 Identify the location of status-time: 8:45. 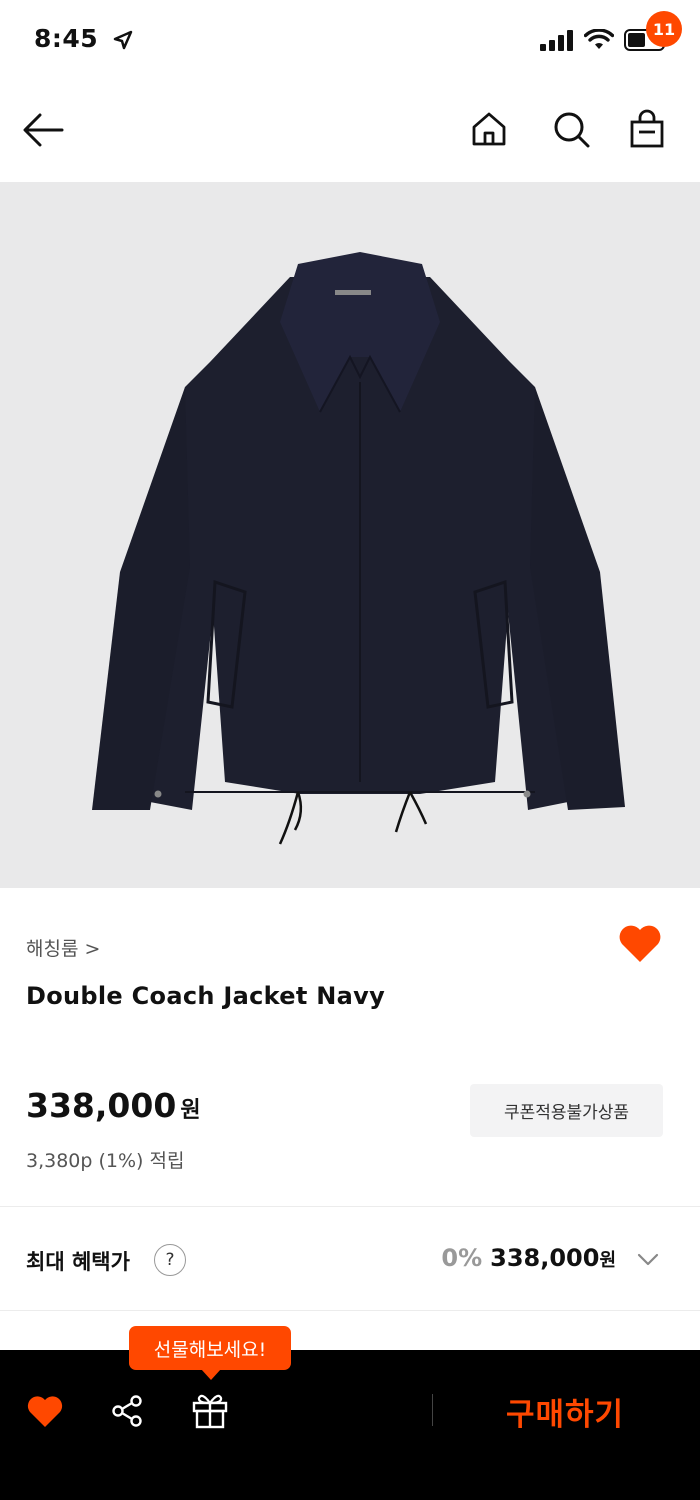
(83, 38).